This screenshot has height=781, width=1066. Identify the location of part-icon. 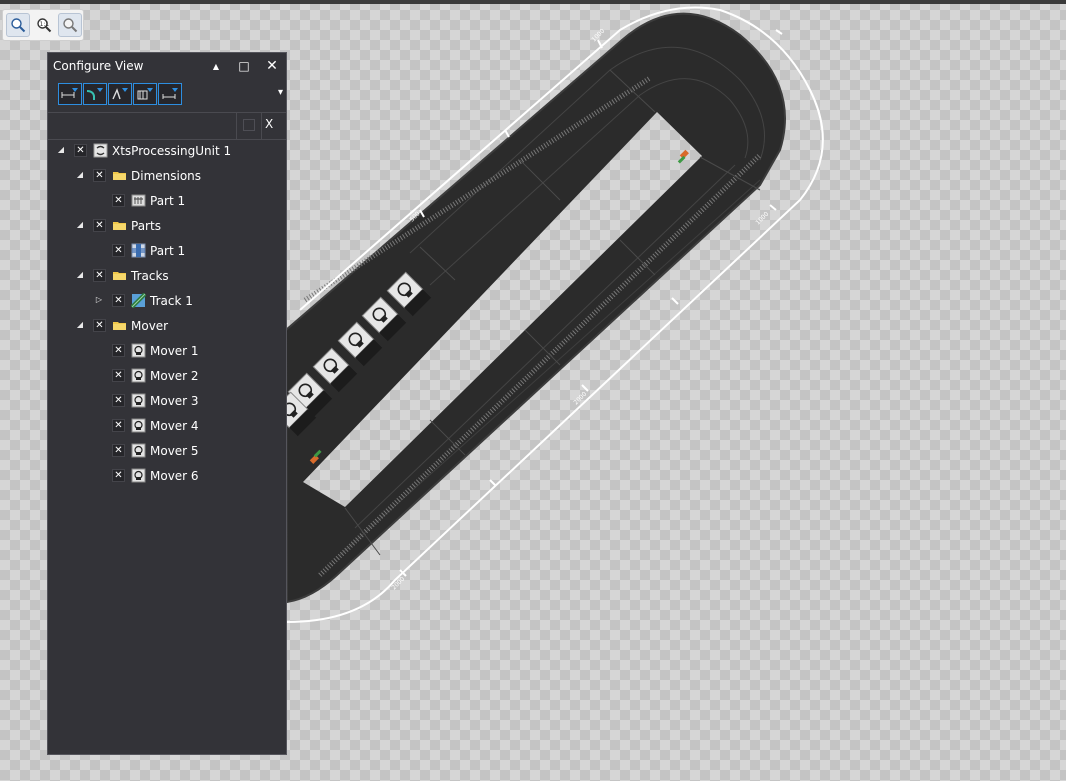
(138, 250).